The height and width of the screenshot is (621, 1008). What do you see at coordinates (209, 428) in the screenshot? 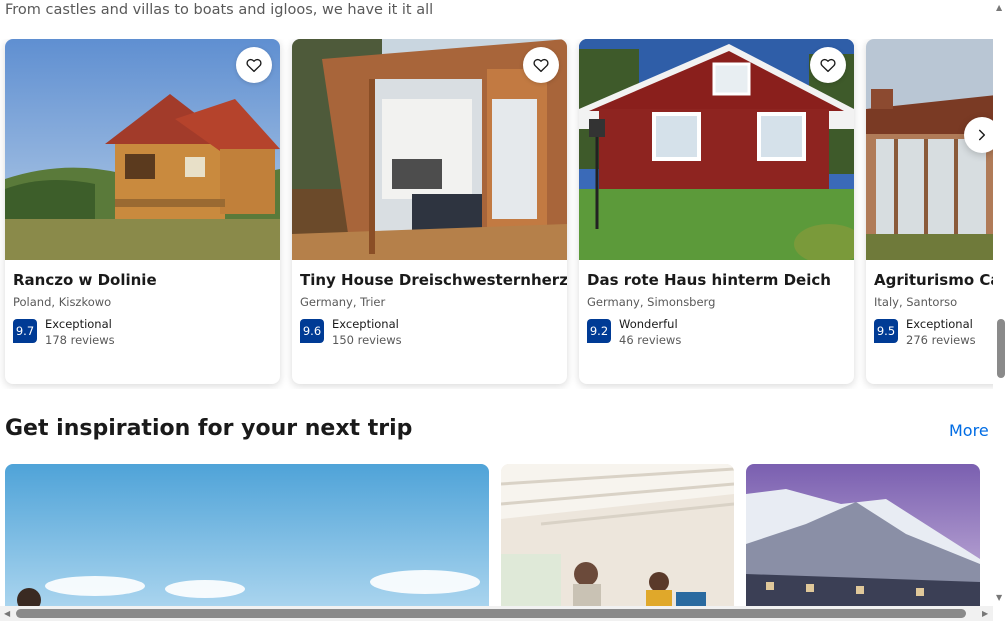
I see `section-heading: Get inspiration for your next trip` at bounding box center [209, 428].